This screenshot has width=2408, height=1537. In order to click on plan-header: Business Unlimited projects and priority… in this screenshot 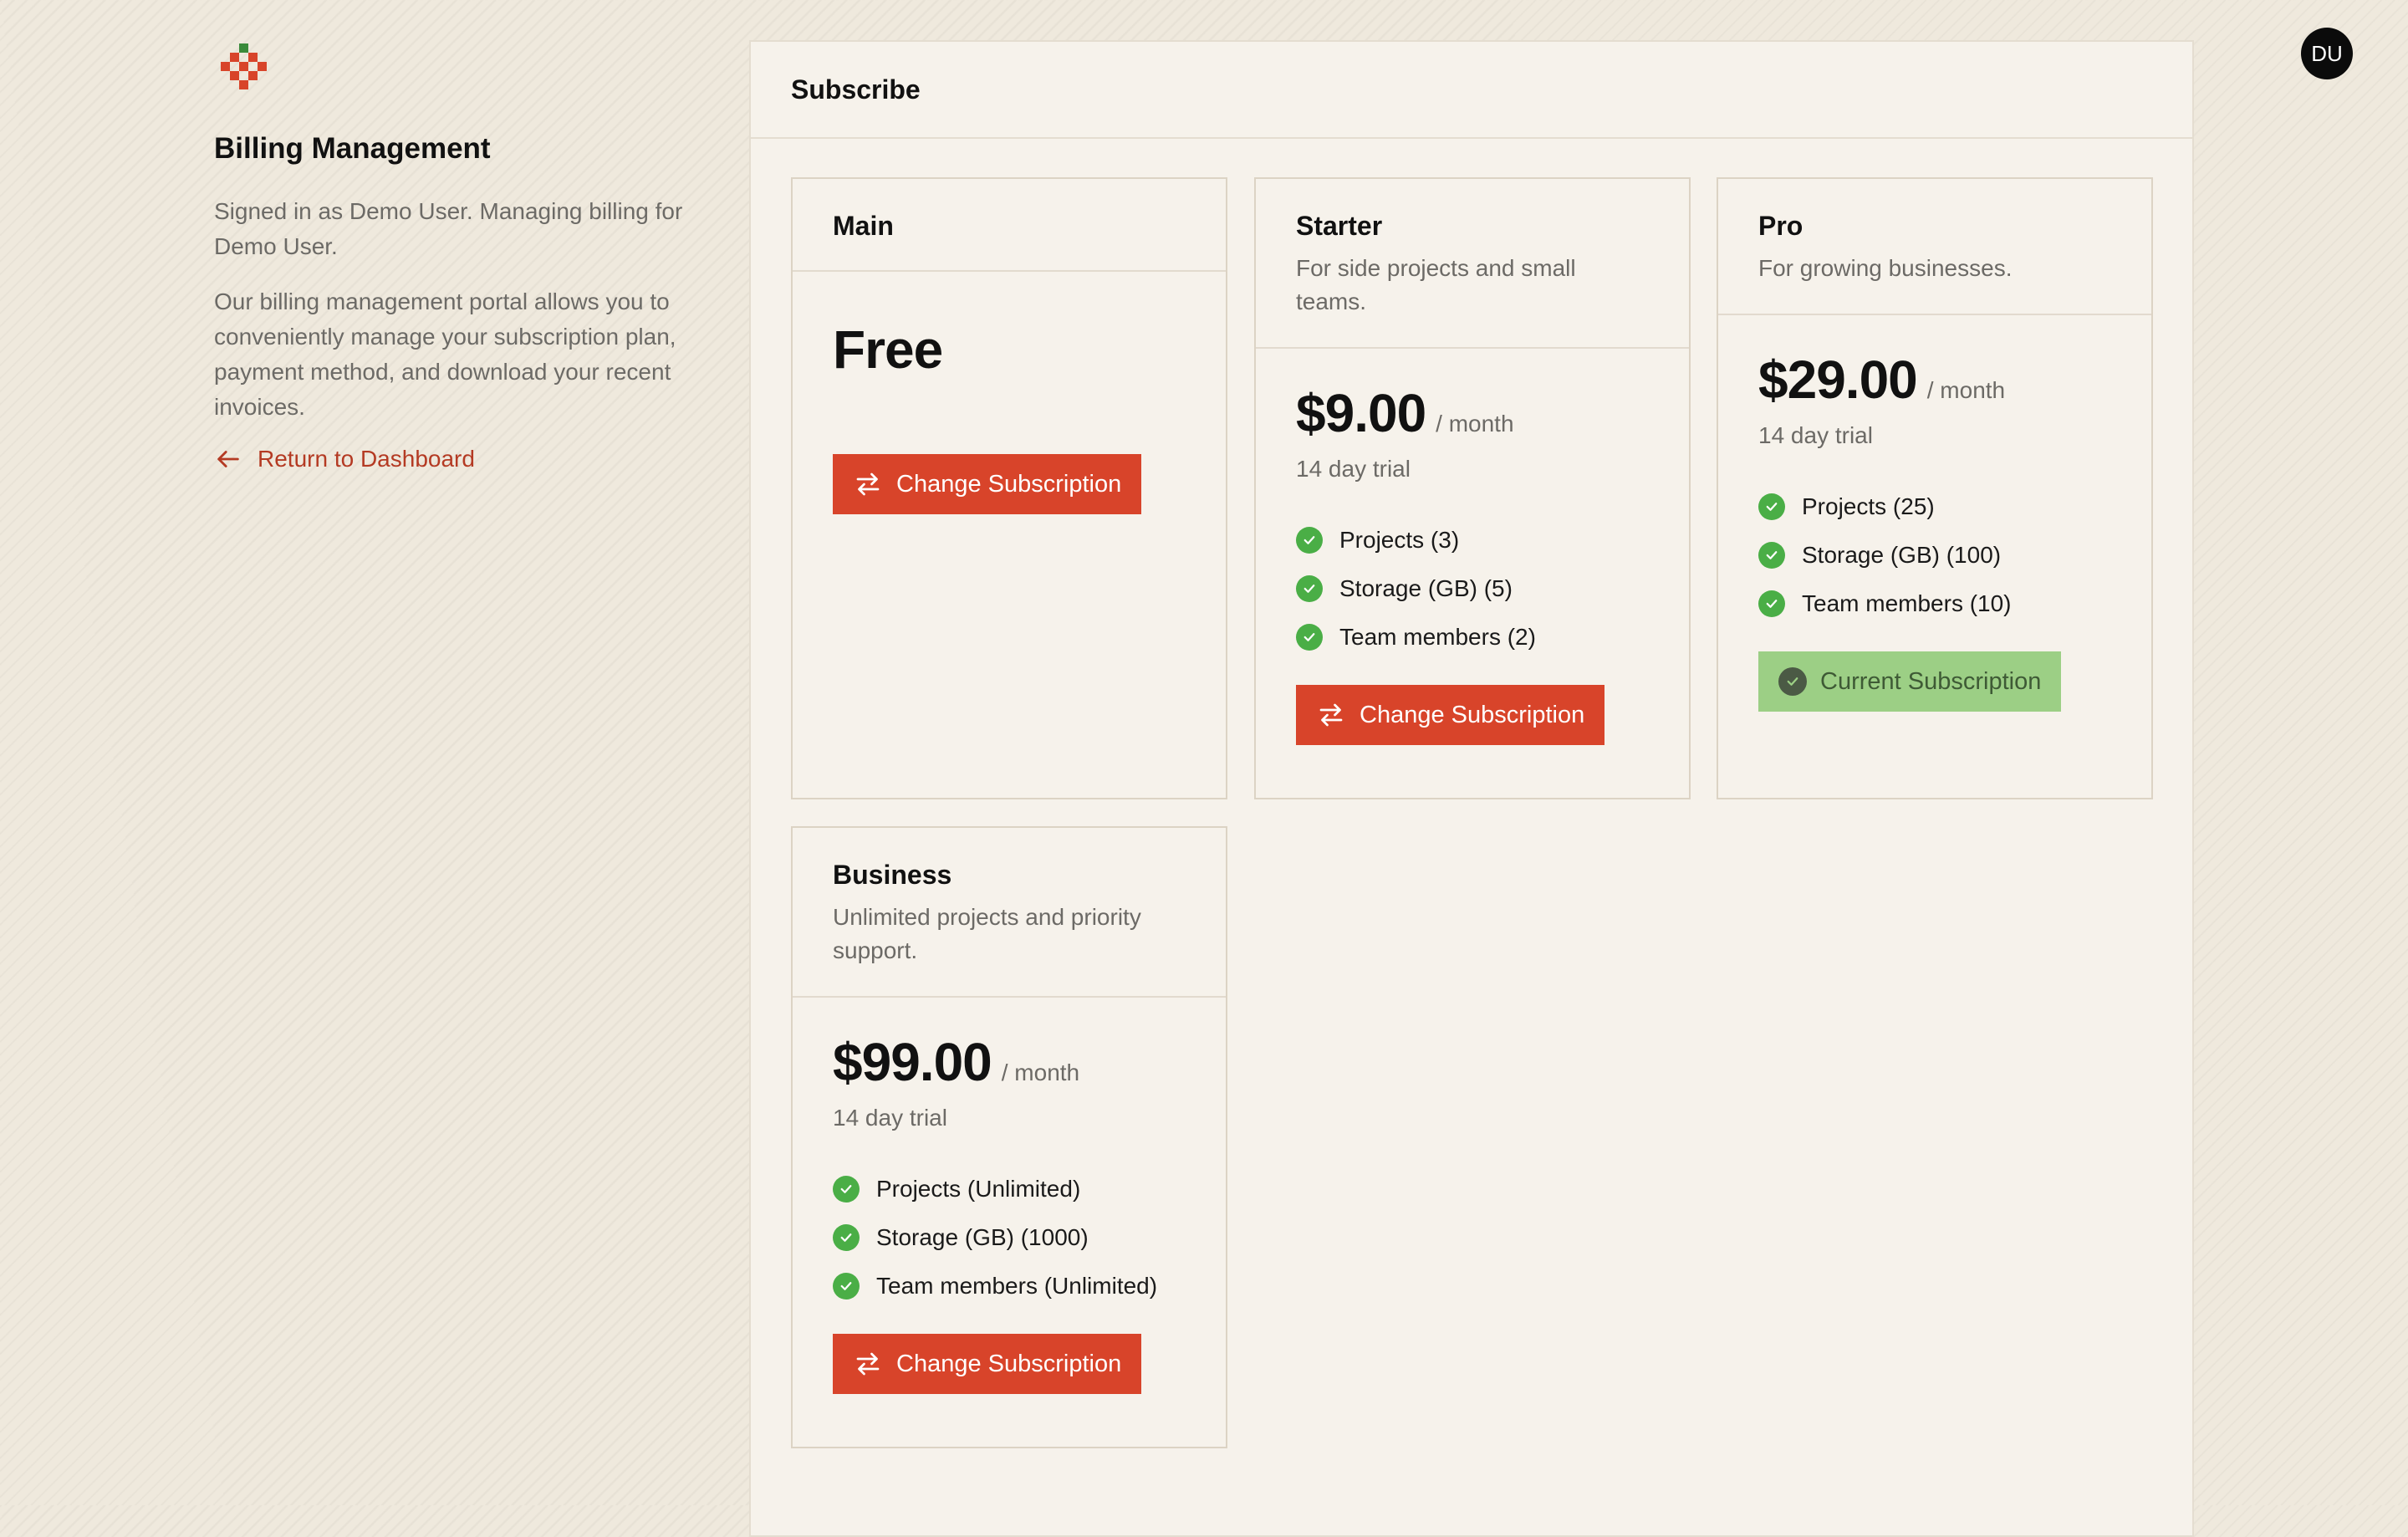, I will do `click(1010, 913)`.